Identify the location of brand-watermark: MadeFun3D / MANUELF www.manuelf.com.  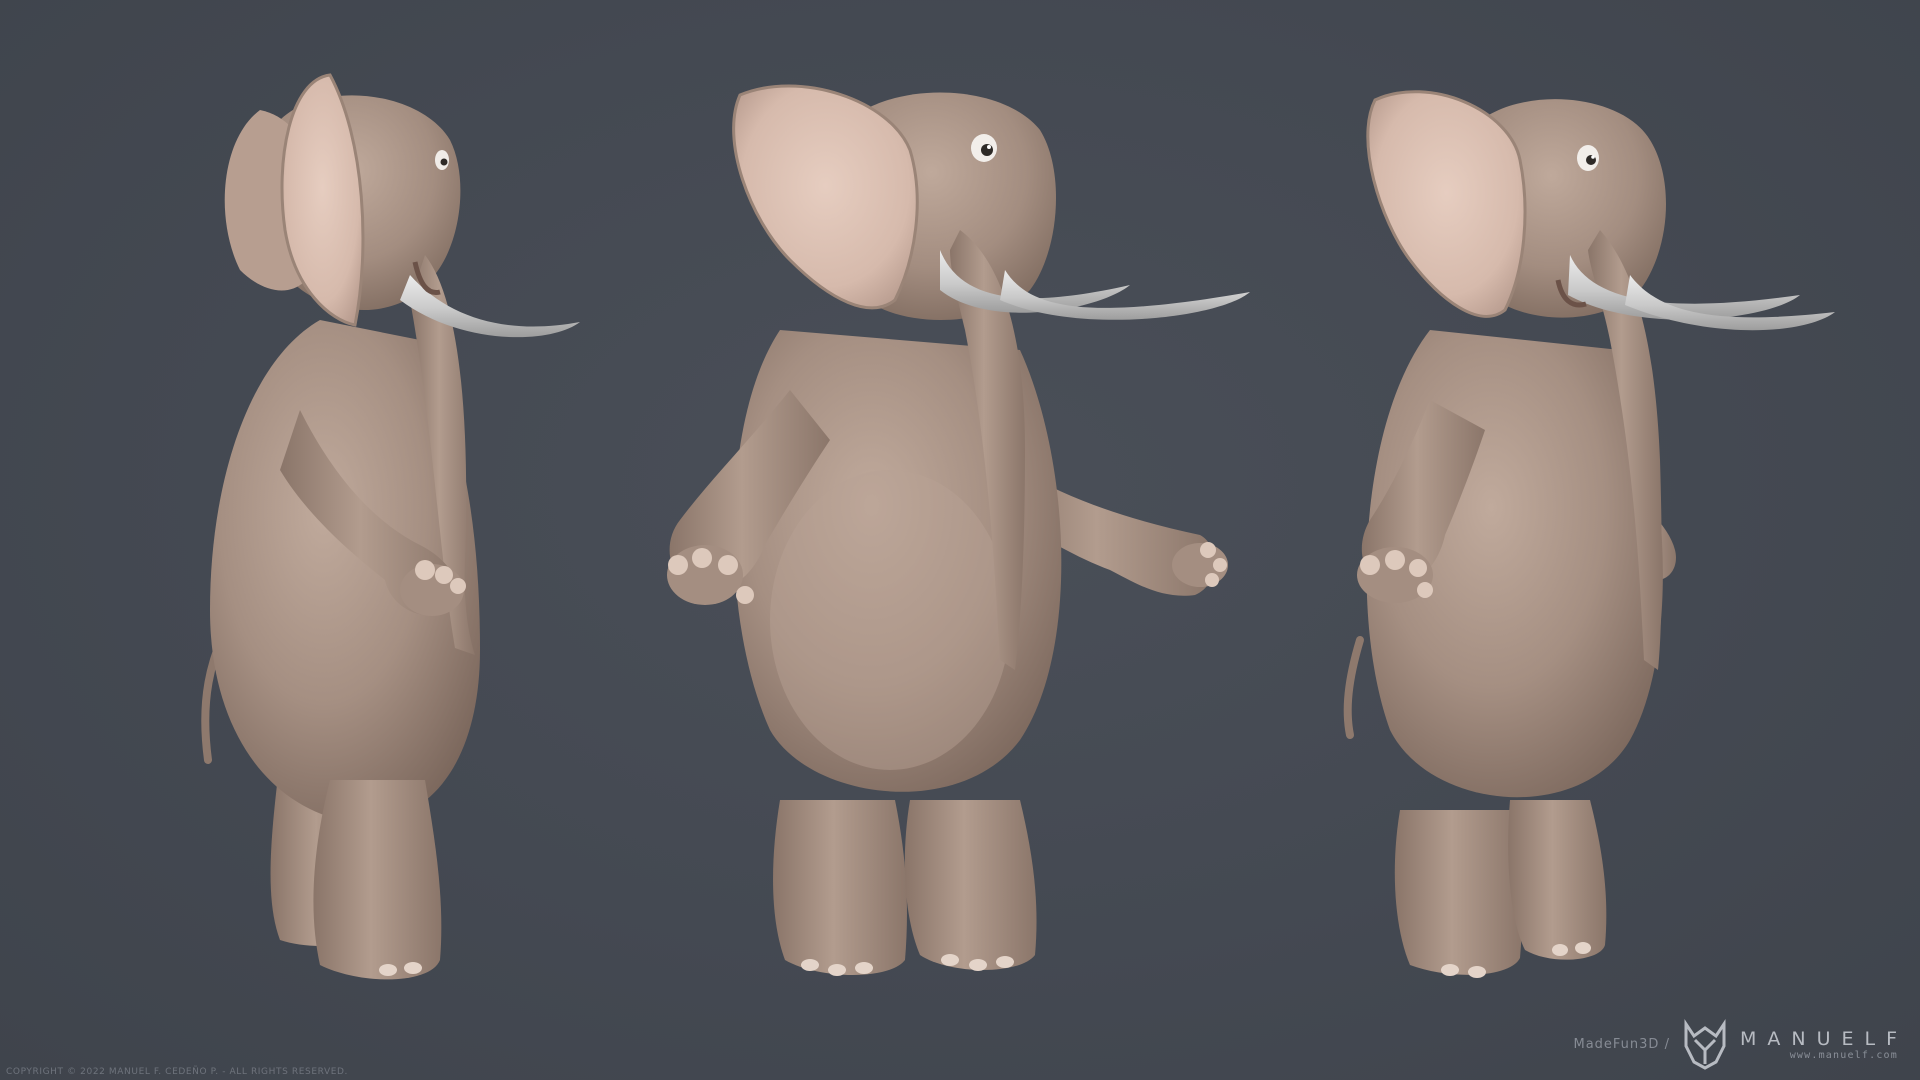
(1740, 1044).